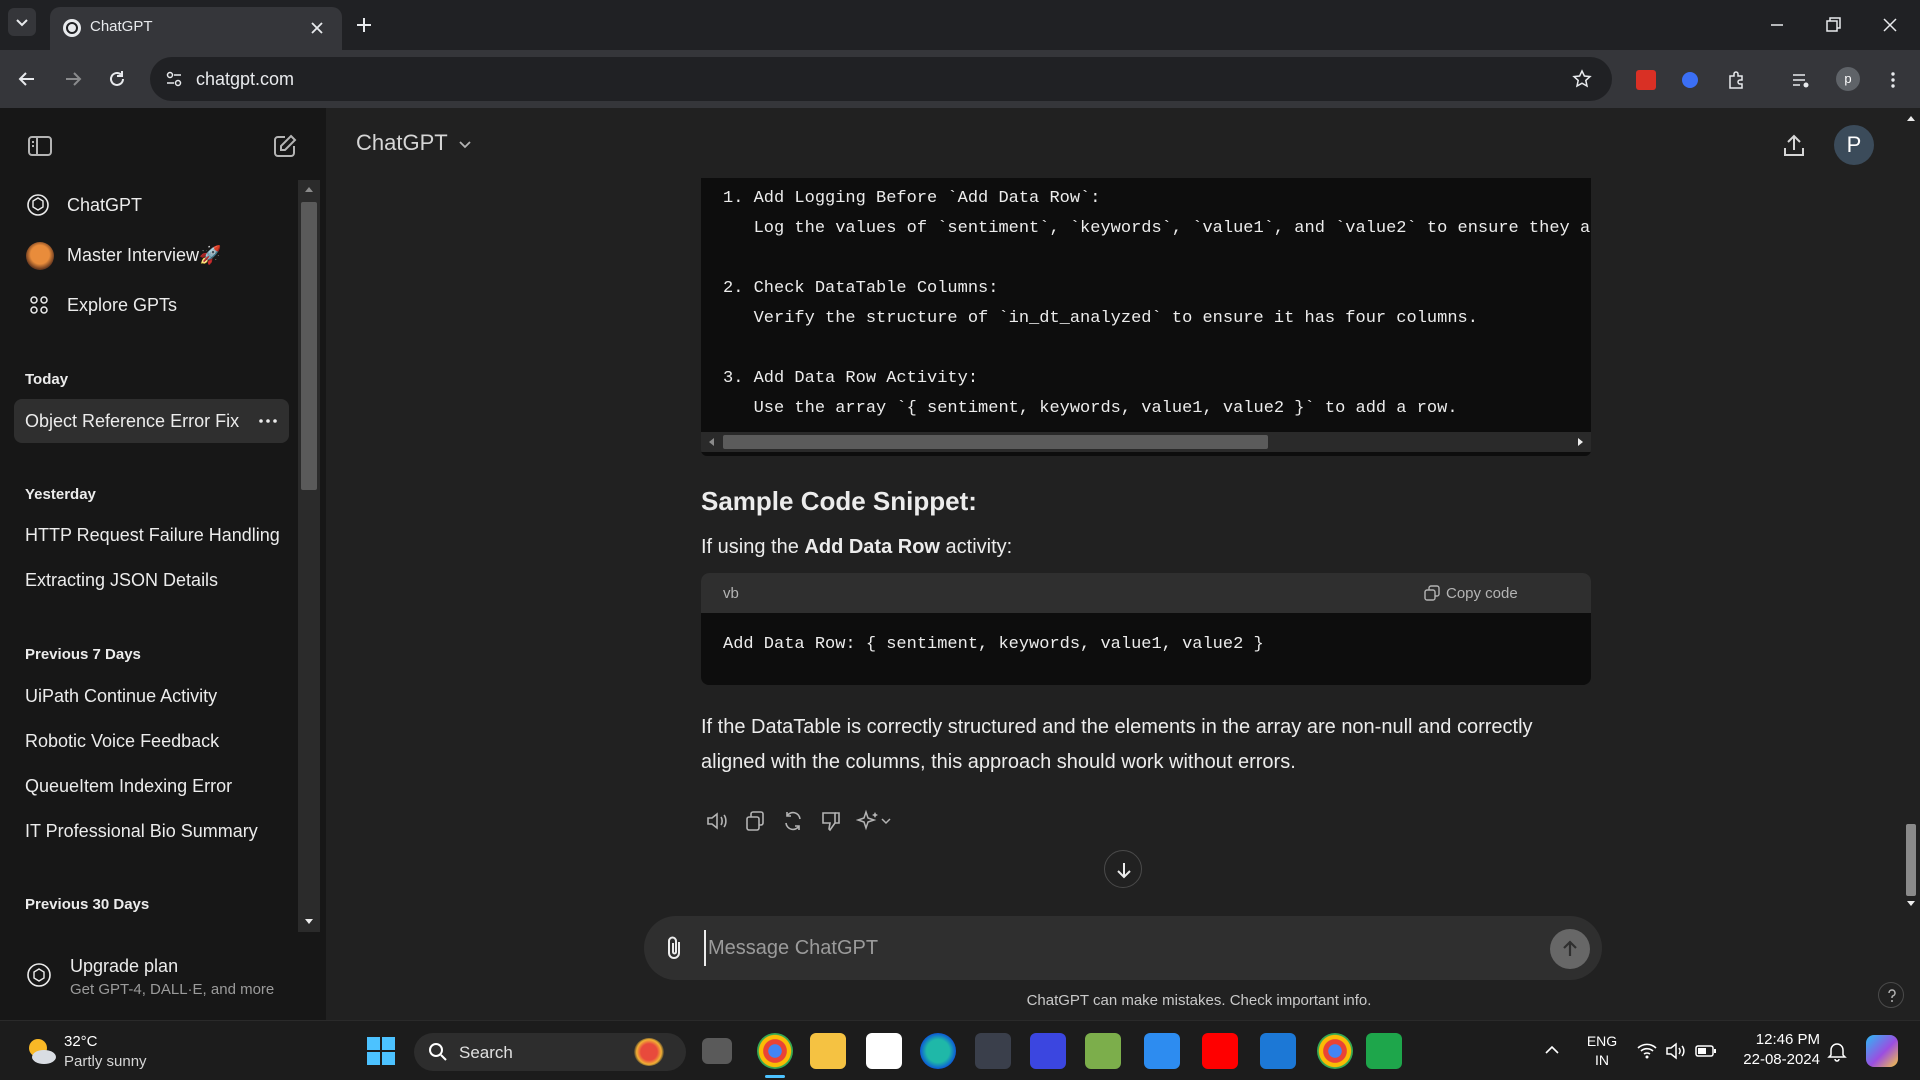 The image size is (1920, 1080). I want to click on message-input, so click(1114, 948).